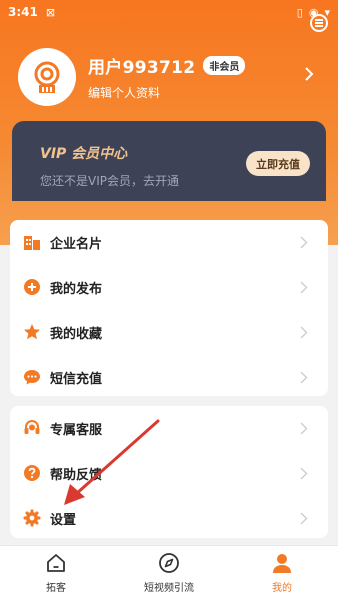 This screenshot has height=600, width=338. I want to click on profile-section: 用户993712 非会员 编辑个人资料, so click(173, 77).